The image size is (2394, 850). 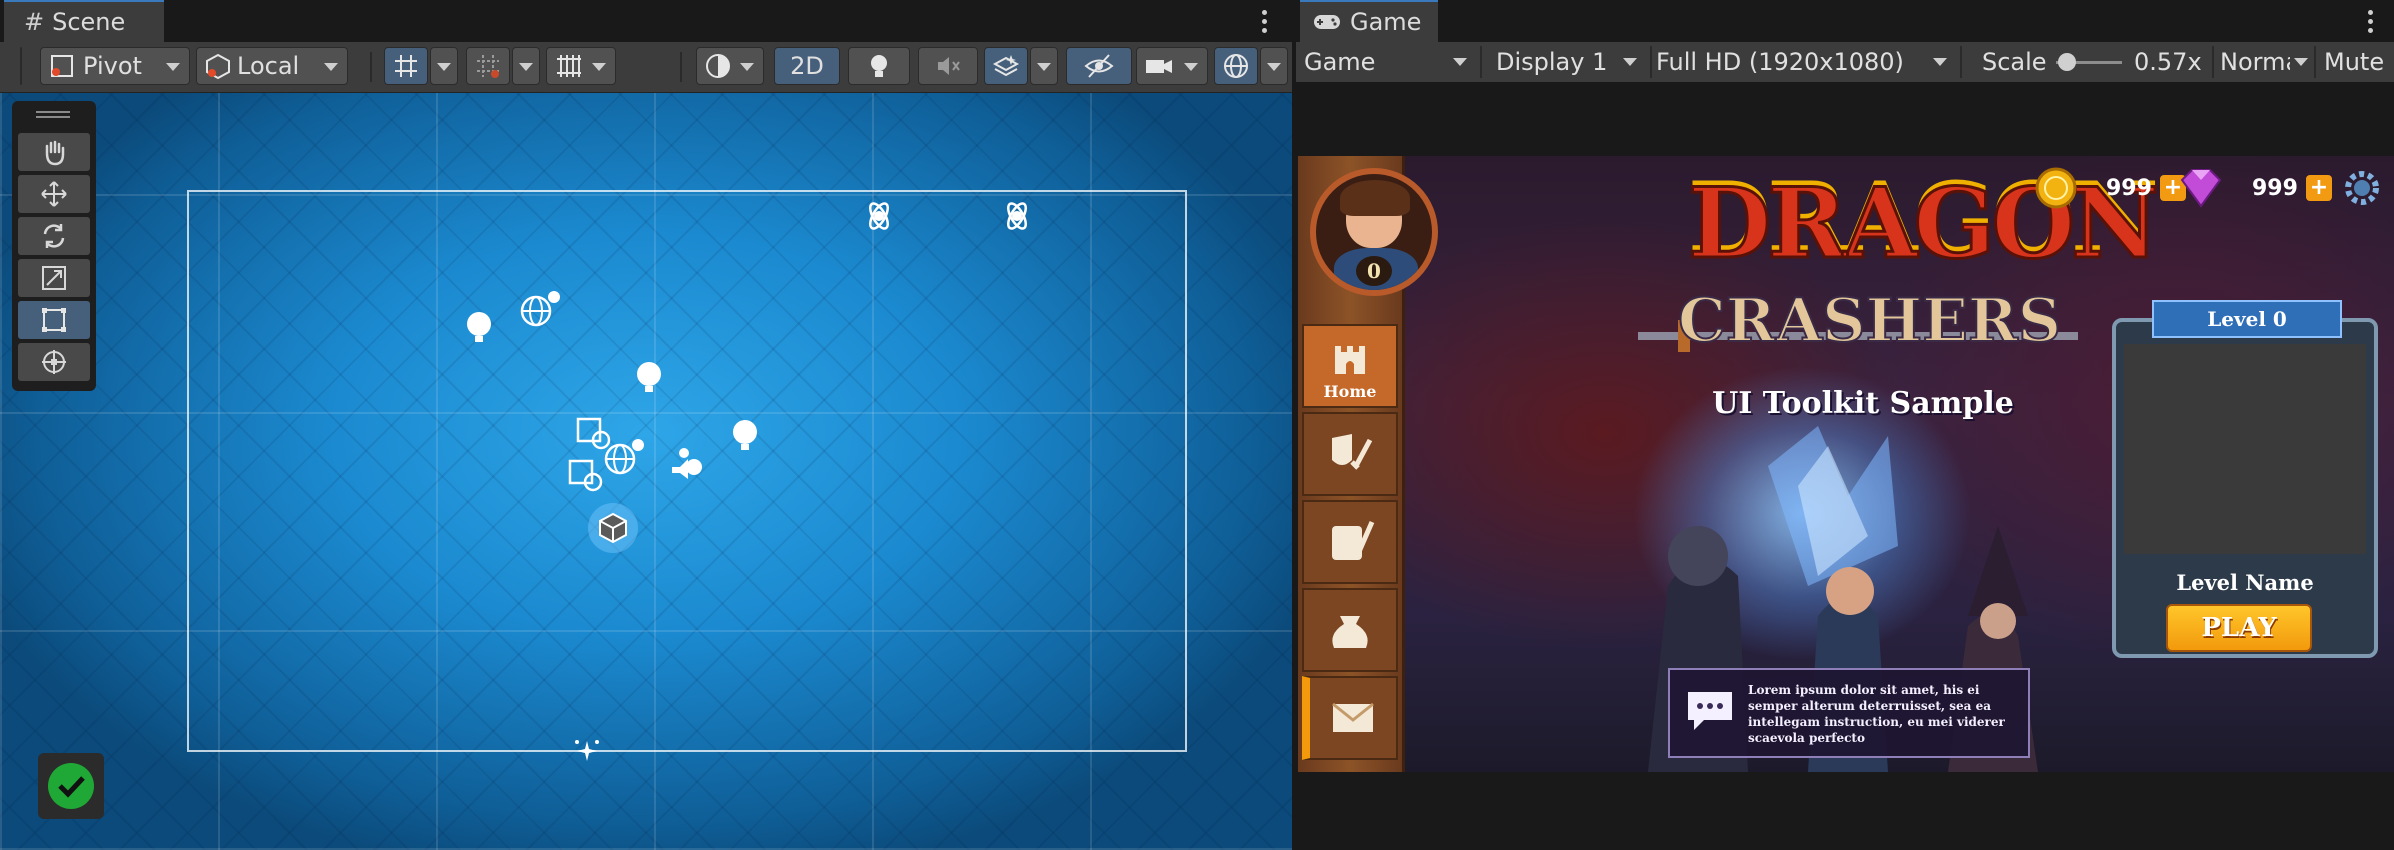 I want to click on increment-snap-dropdown, so click(x=526, y=66).